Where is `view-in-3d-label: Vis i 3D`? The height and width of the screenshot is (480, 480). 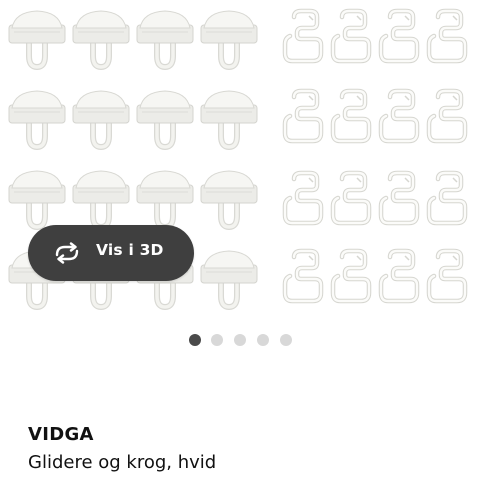 view-in-3d-label: Vis i 3D is located at coordinates (130, 250).